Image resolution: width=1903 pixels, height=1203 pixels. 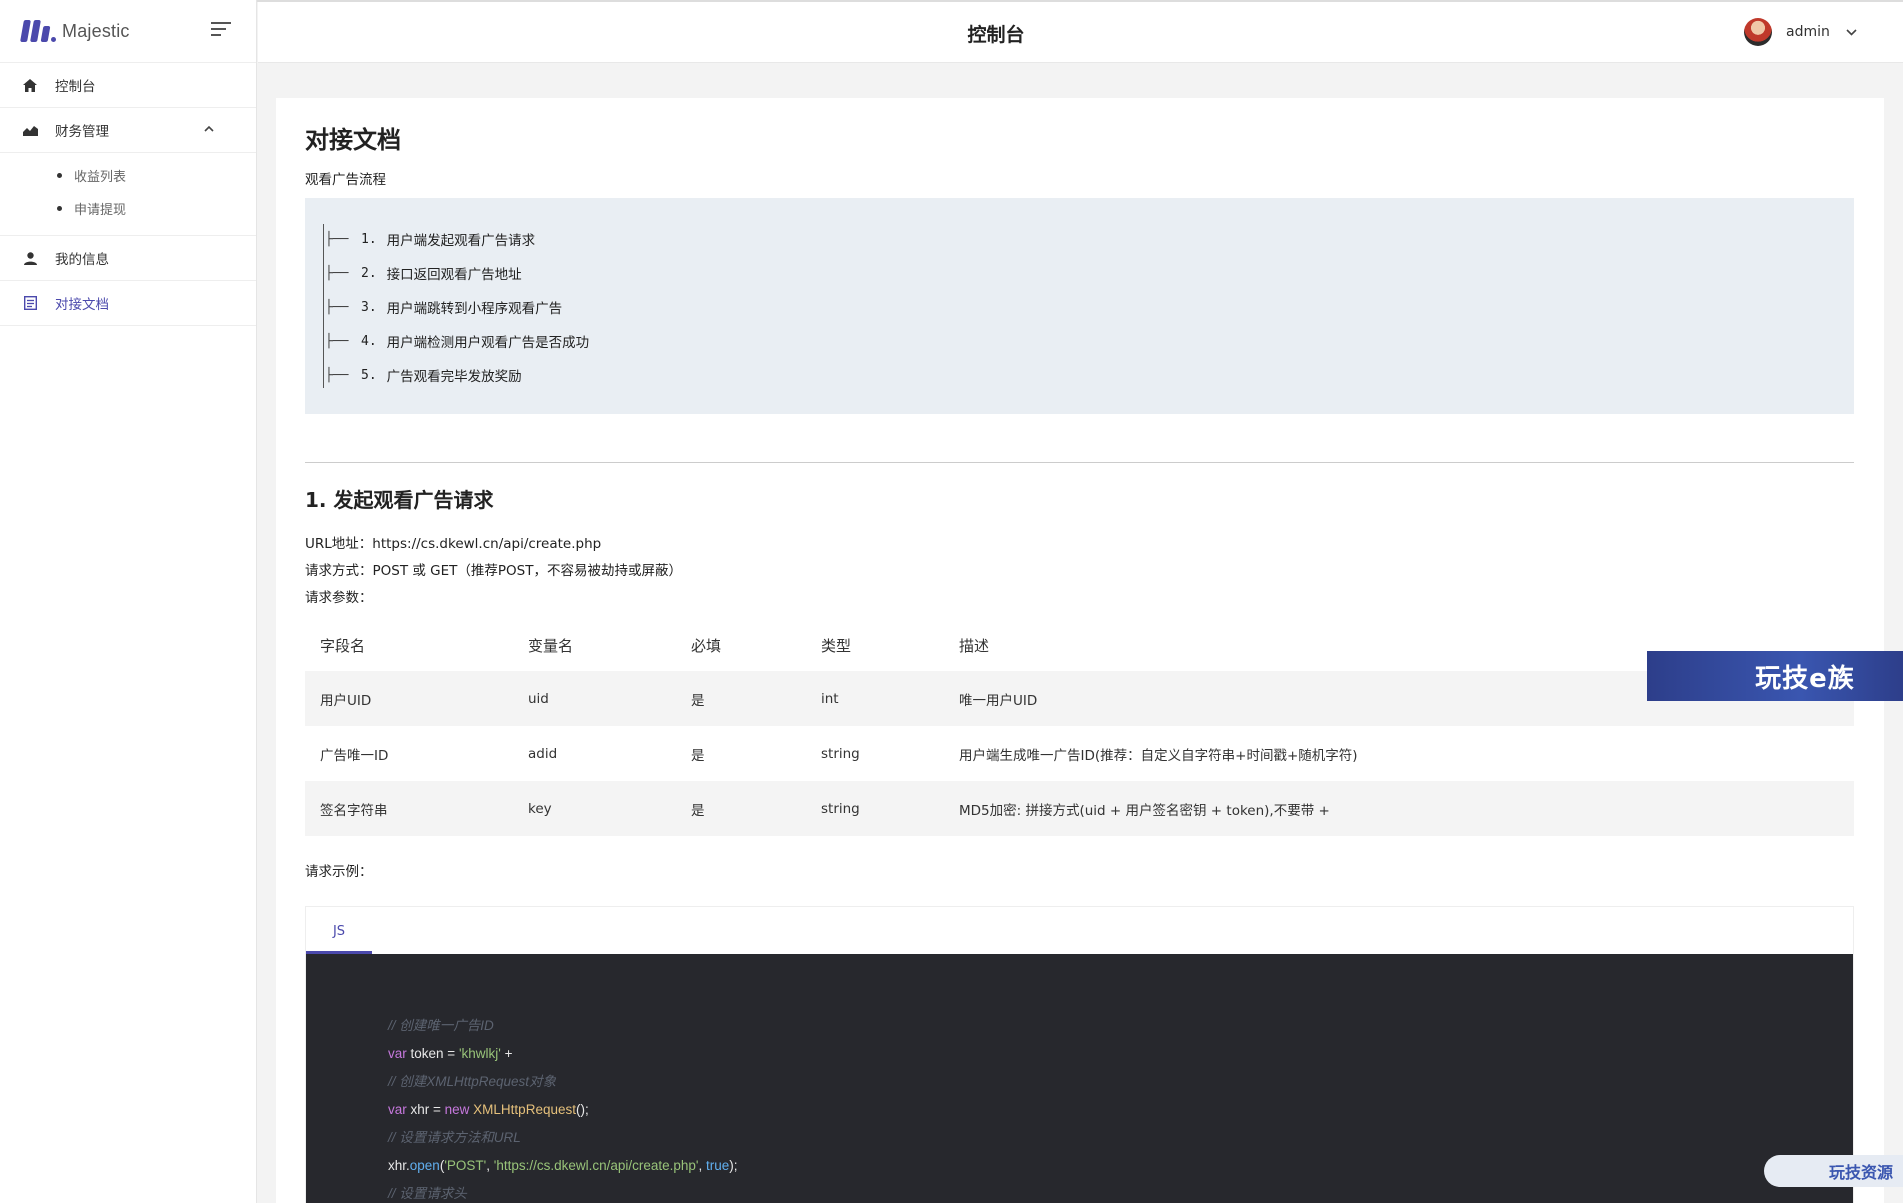 What do you see at coordinates (493, 571) in the screenshot?
I see `method-line: 请求方式：POST 或 GET（推荐POST，不容易被劫持或屏蔽）` at bounding box center [493, 571].